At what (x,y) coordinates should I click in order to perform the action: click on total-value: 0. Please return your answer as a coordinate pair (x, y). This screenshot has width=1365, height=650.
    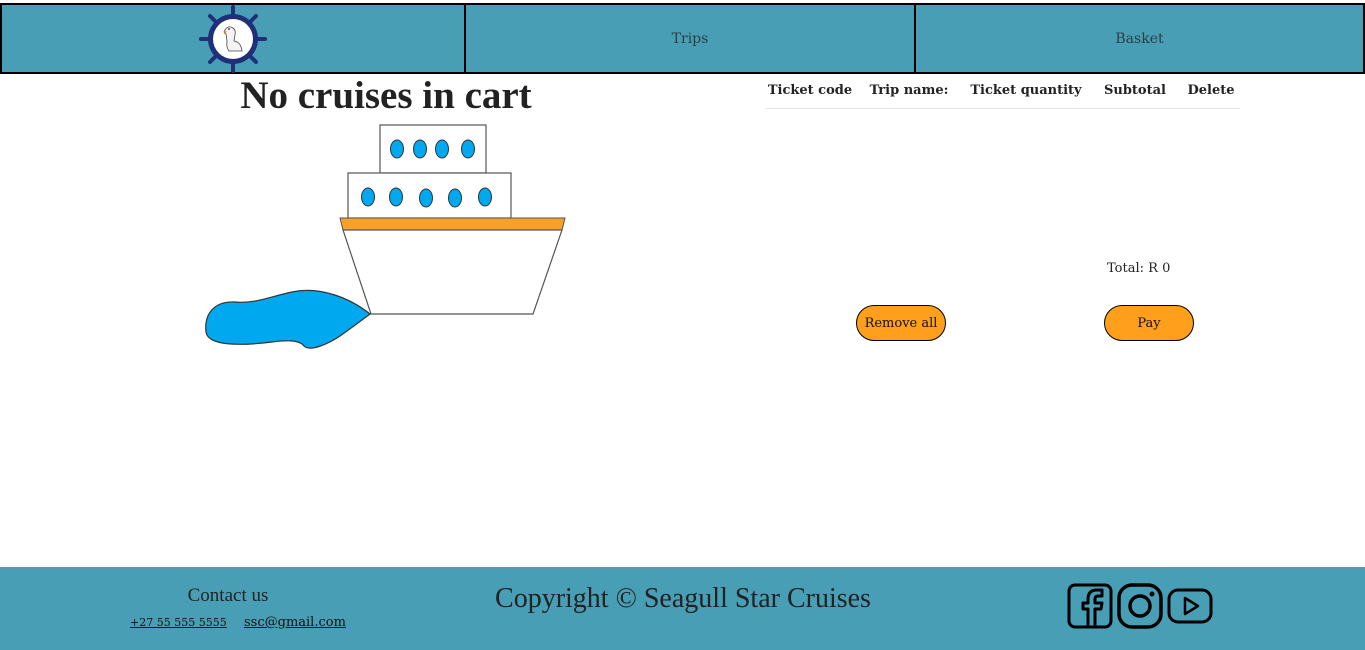
    Looking at the image, I should click on (1166, 268).